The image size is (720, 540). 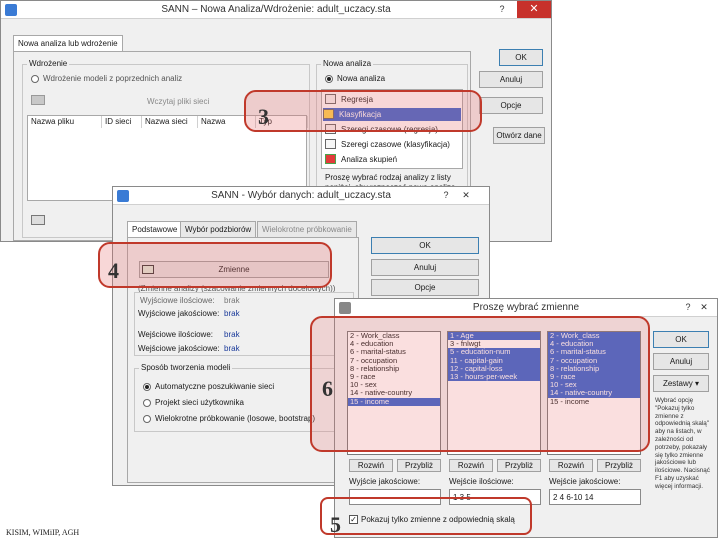 I want to click on rozwin-button-2: Rozwiń, so click(x=471, y=465).